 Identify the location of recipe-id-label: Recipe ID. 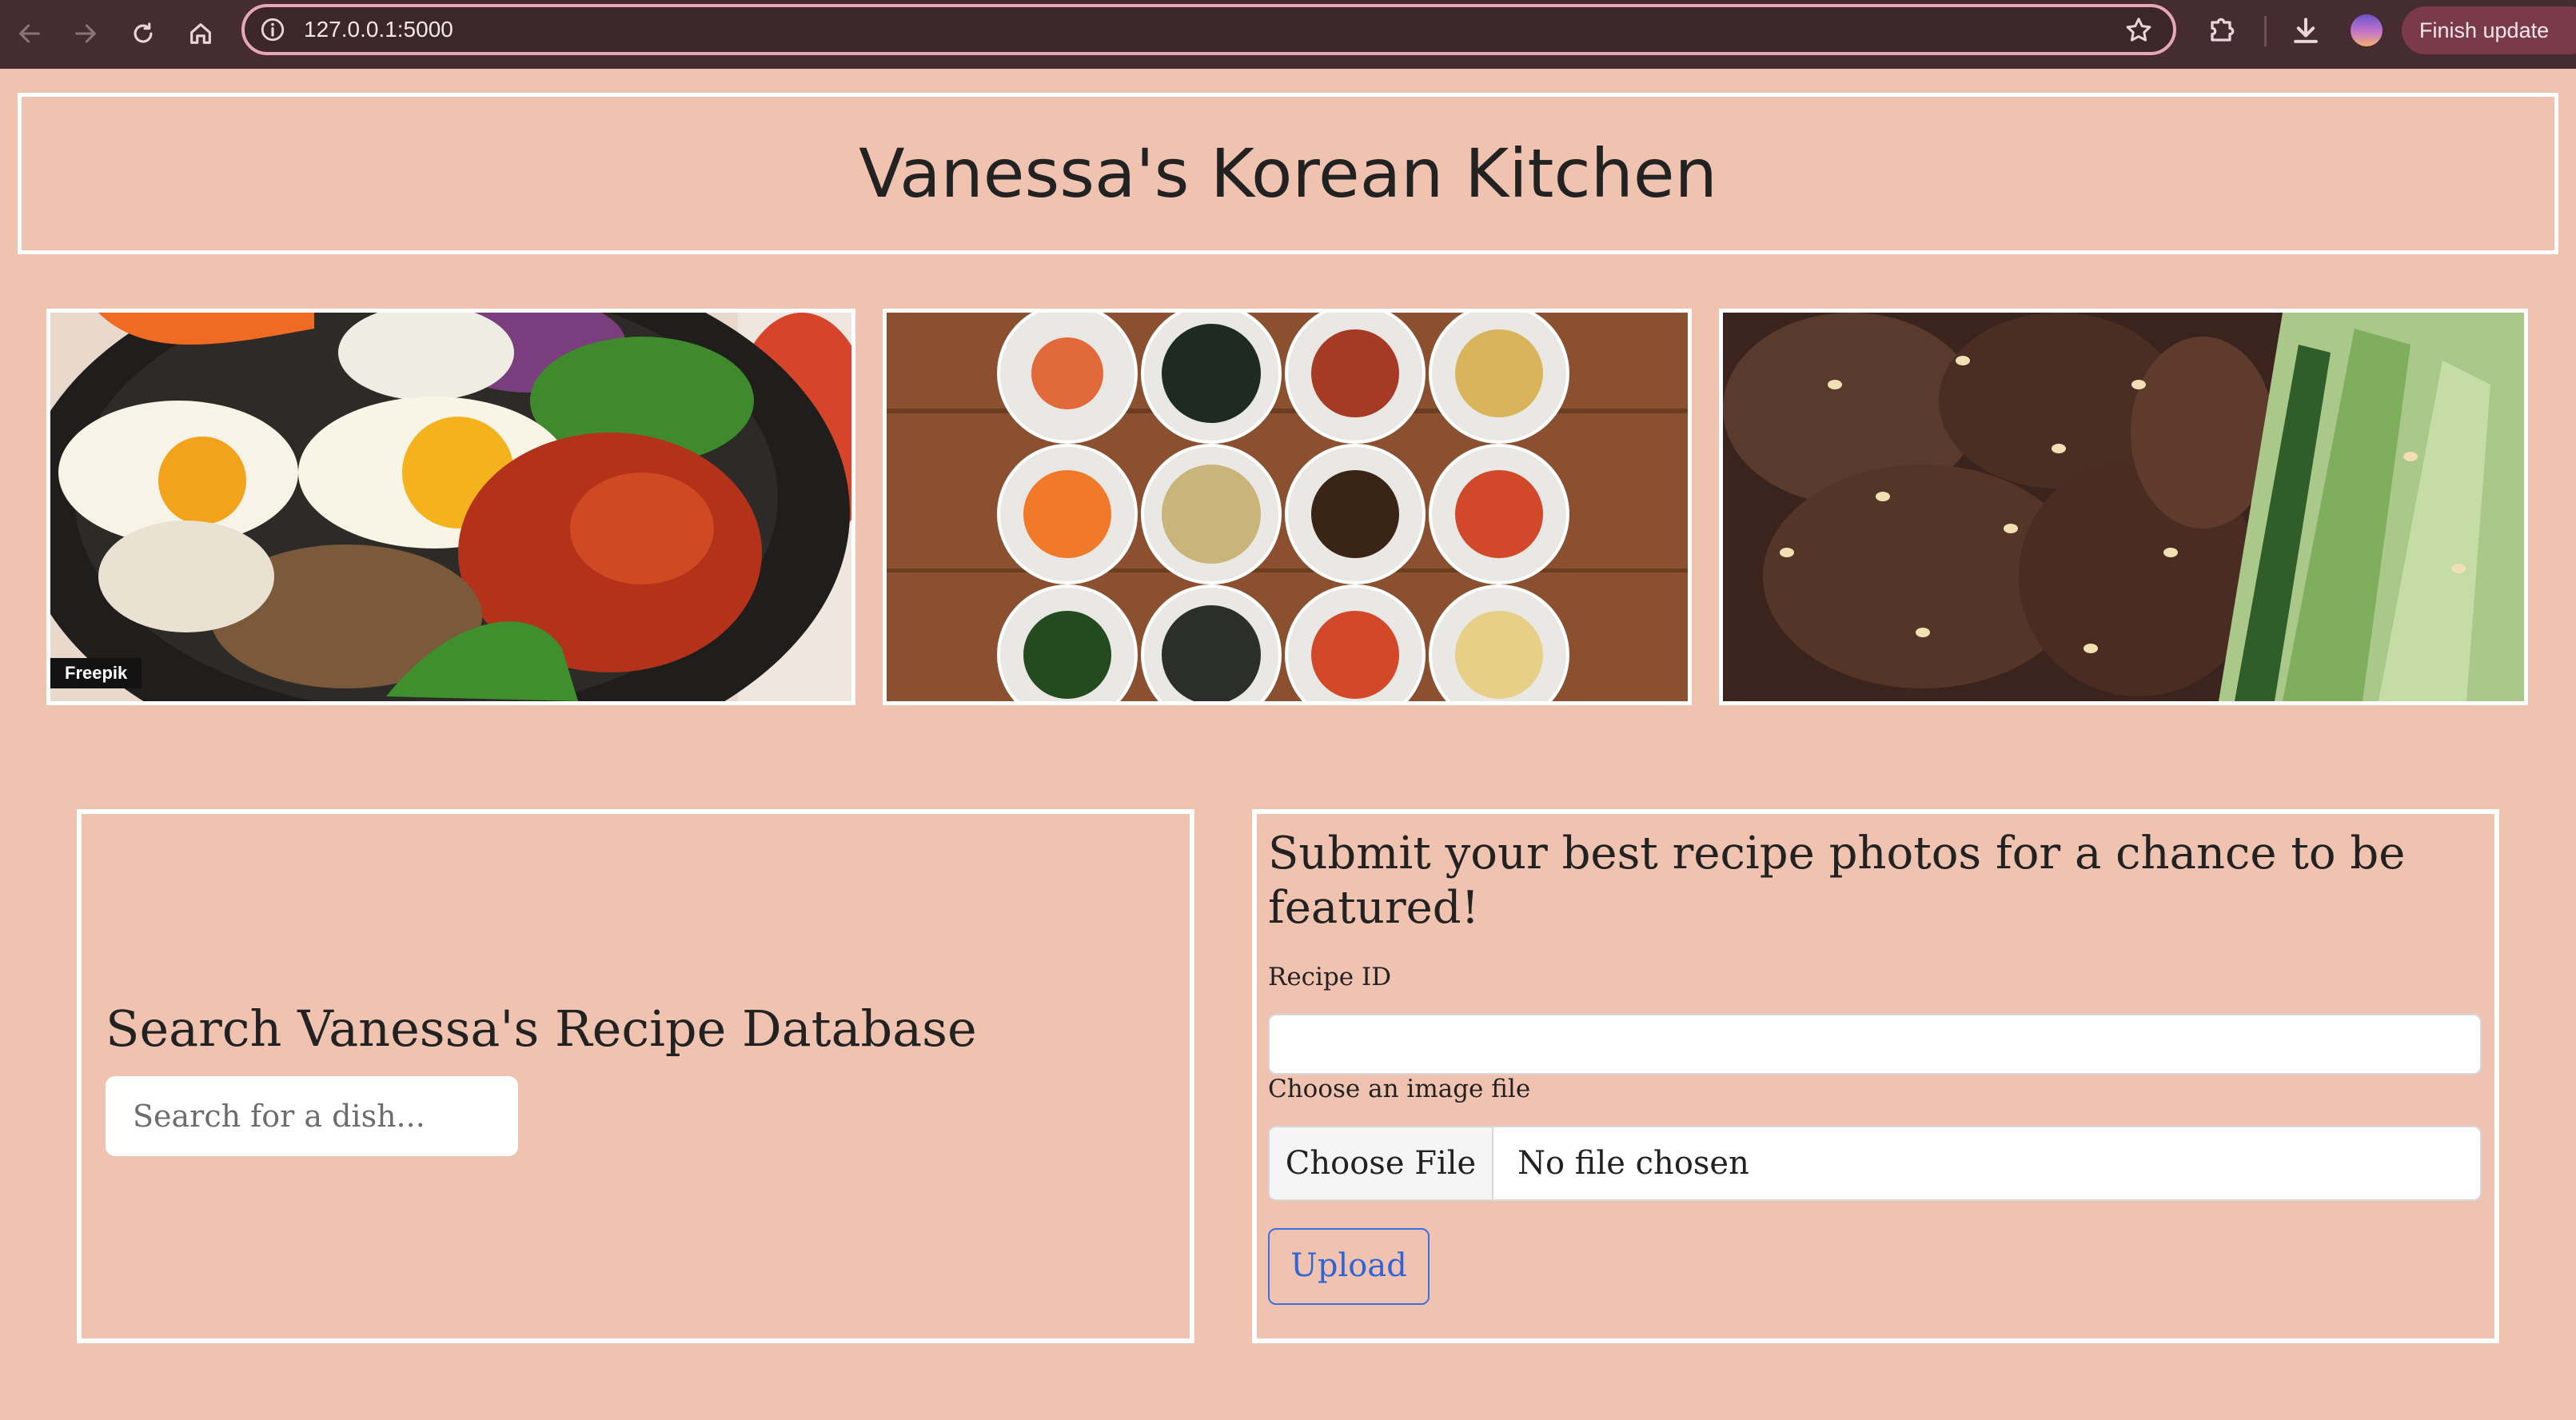
(1330, 977).